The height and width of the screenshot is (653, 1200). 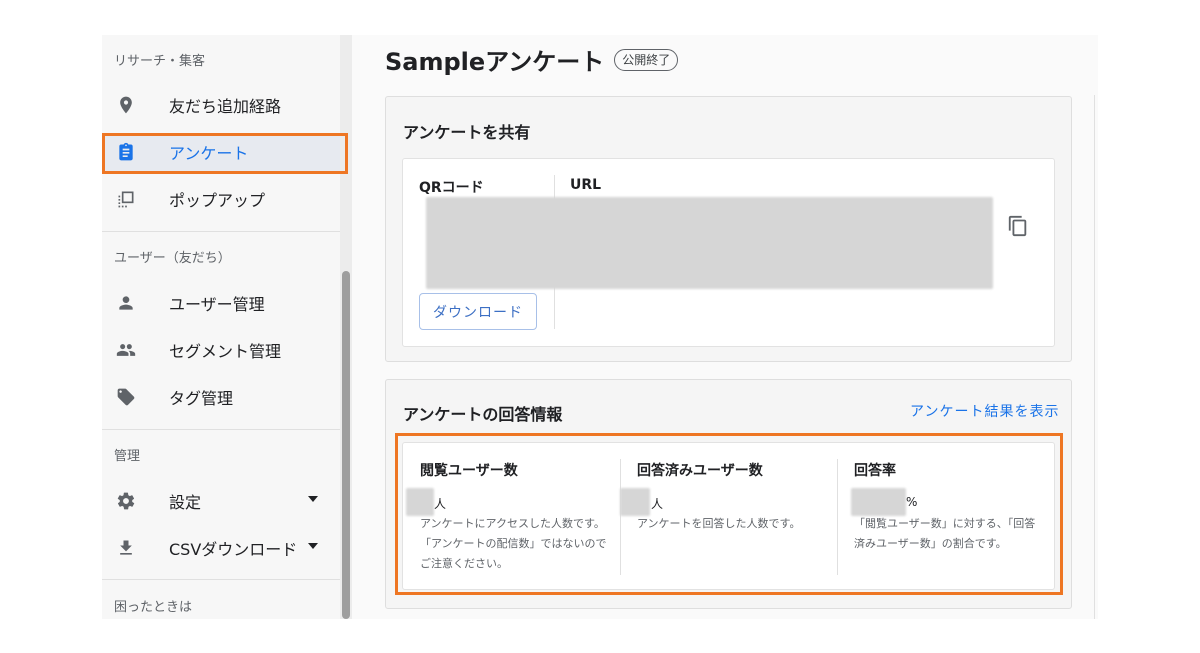 I want to click on gear-icon, so click(x=126, y=501).